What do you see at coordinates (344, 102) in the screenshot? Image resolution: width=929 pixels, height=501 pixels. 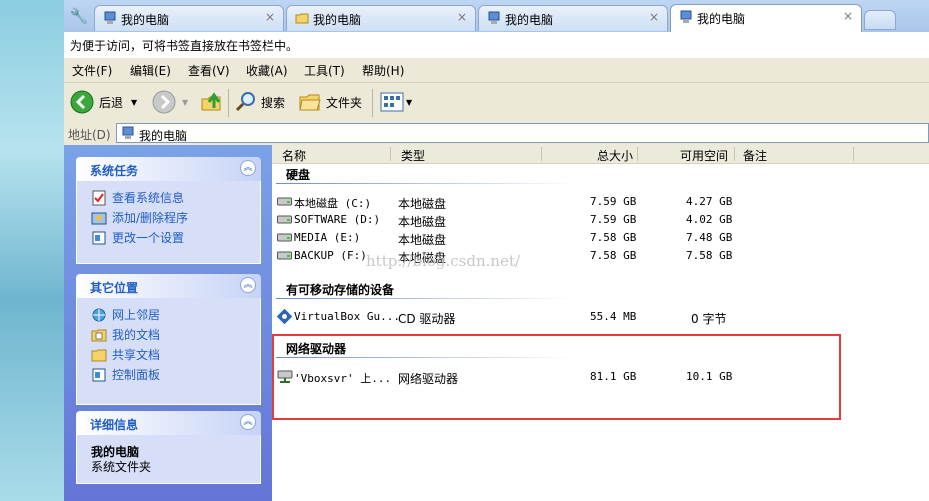 I see `folders-label: 文件夹` at bounding box center [344, 102].